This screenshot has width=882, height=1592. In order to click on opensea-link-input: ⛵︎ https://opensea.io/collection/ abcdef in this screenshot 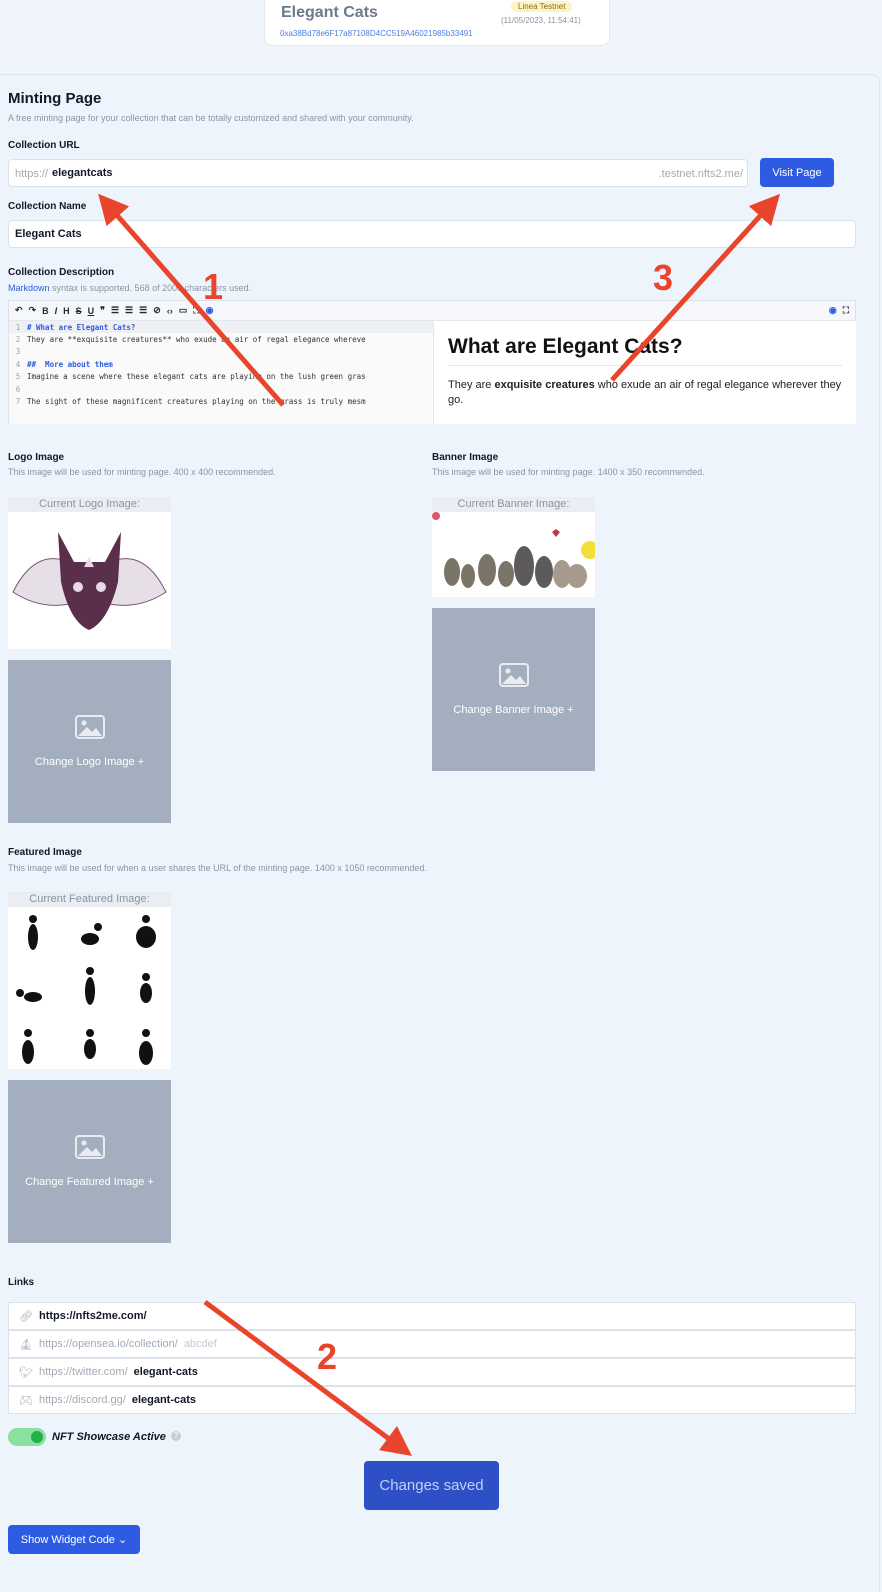, I will do `click(432, 1344)`.